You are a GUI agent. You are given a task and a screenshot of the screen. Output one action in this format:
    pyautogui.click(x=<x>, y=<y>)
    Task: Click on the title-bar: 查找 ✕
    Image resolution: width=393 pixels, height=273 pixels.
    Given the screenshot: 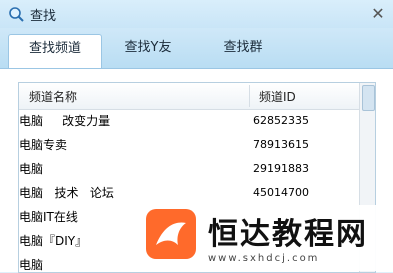 What is the action you would take?
    pyautogui.click(x=196, y=14)
    